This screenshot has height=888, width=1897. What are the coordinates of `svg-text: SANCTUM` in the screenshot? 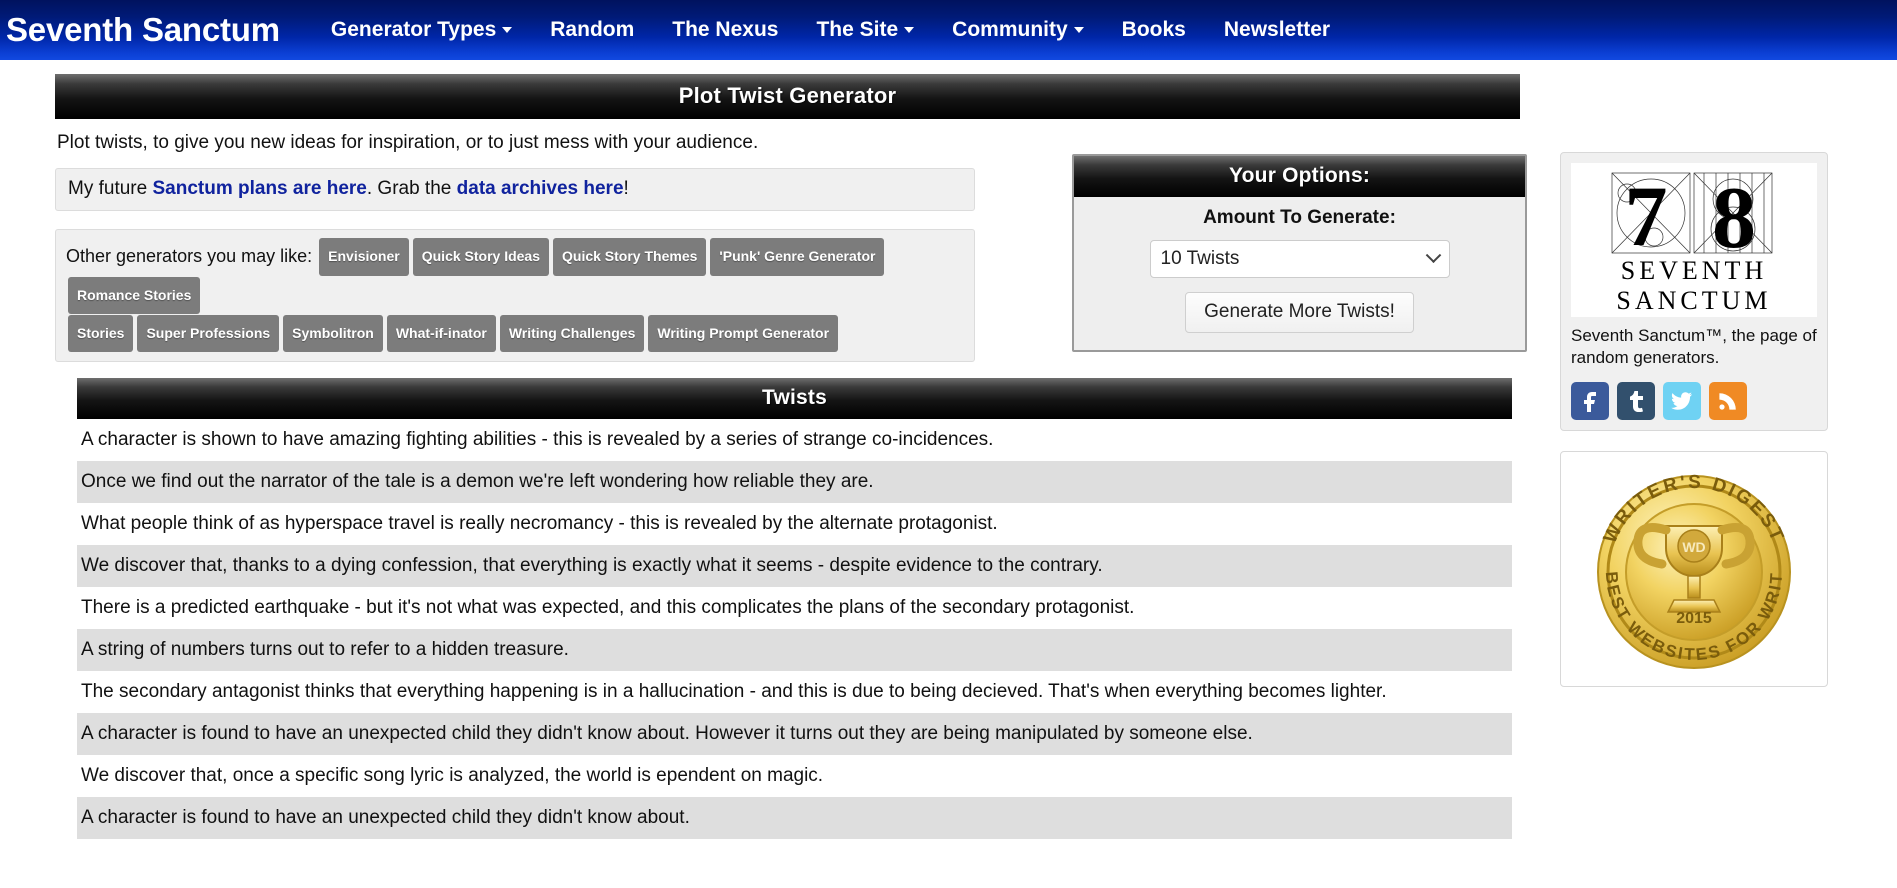 It's located at (1693, 300).